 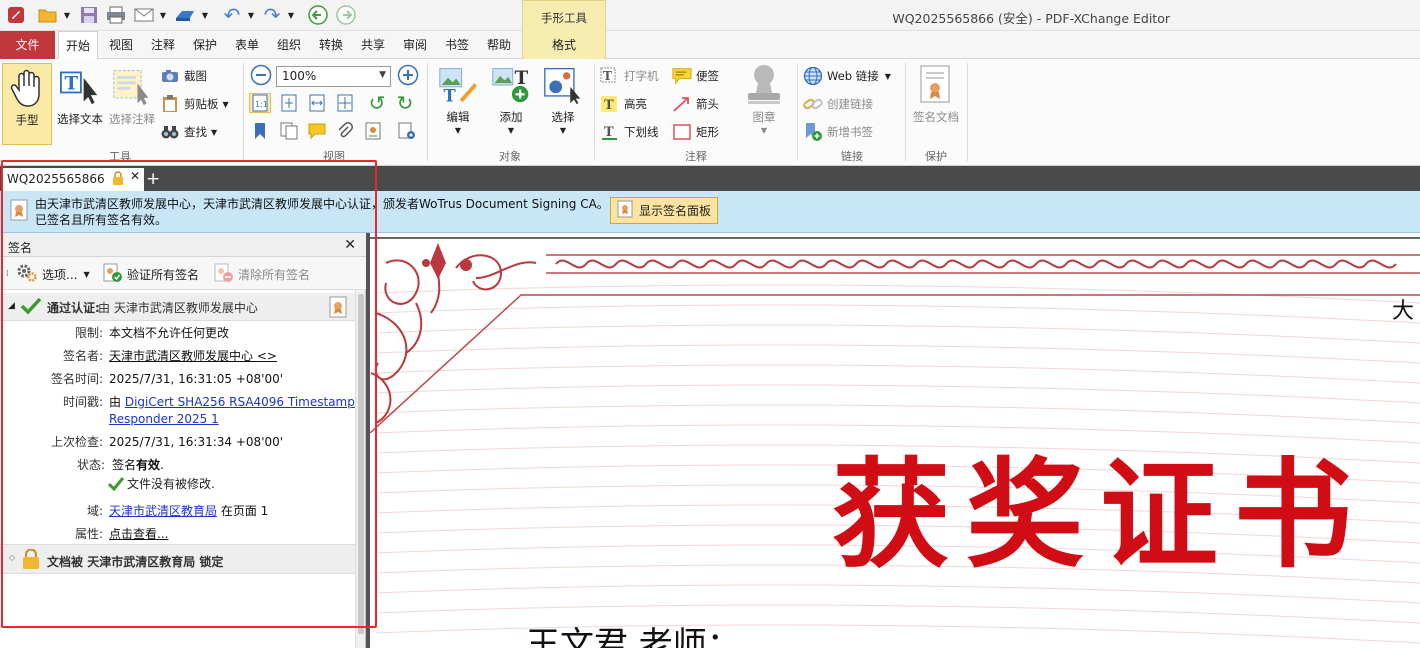 I want to click on zoom-level-select: 100% ▼, so click(x=333, y=76).